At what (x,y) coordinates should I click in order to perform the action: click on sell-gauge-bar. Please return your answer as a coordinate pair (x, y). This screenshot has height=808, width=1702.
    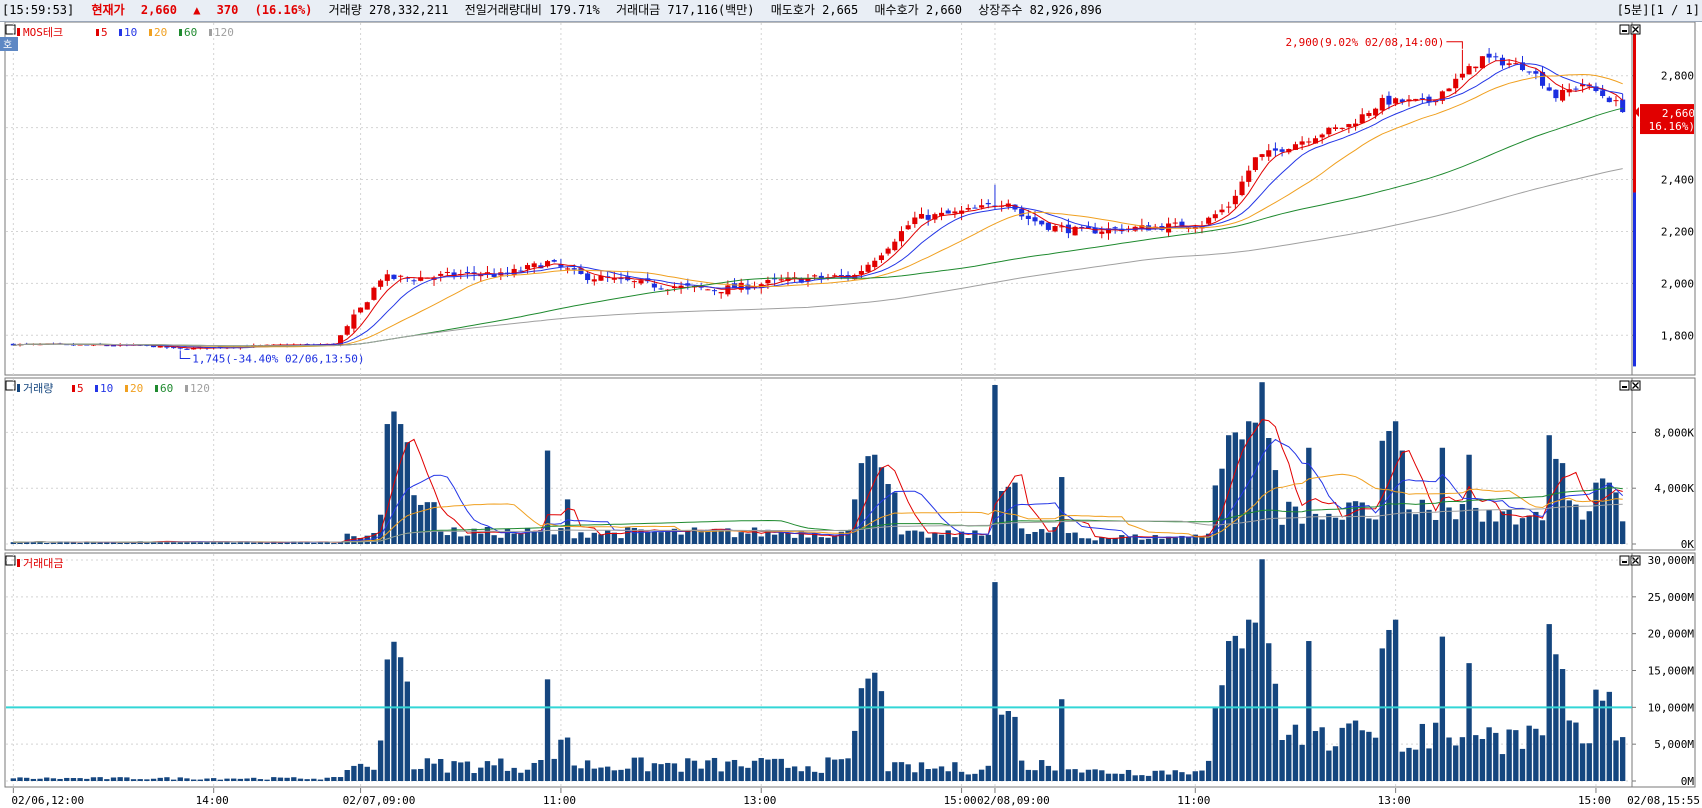
    Looking at the image, I should click on (1634, 113).